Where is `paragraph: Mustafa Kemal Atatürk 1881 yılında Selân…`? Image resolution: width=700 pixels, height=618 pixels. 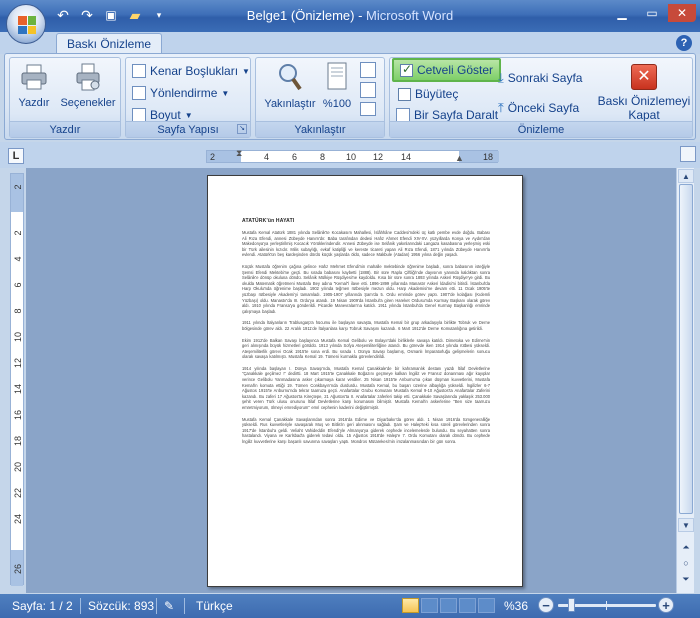 paragraph: Mustafa Kemal Atatürk 1881 yılında Selân… is located at coordinates (366, 244).